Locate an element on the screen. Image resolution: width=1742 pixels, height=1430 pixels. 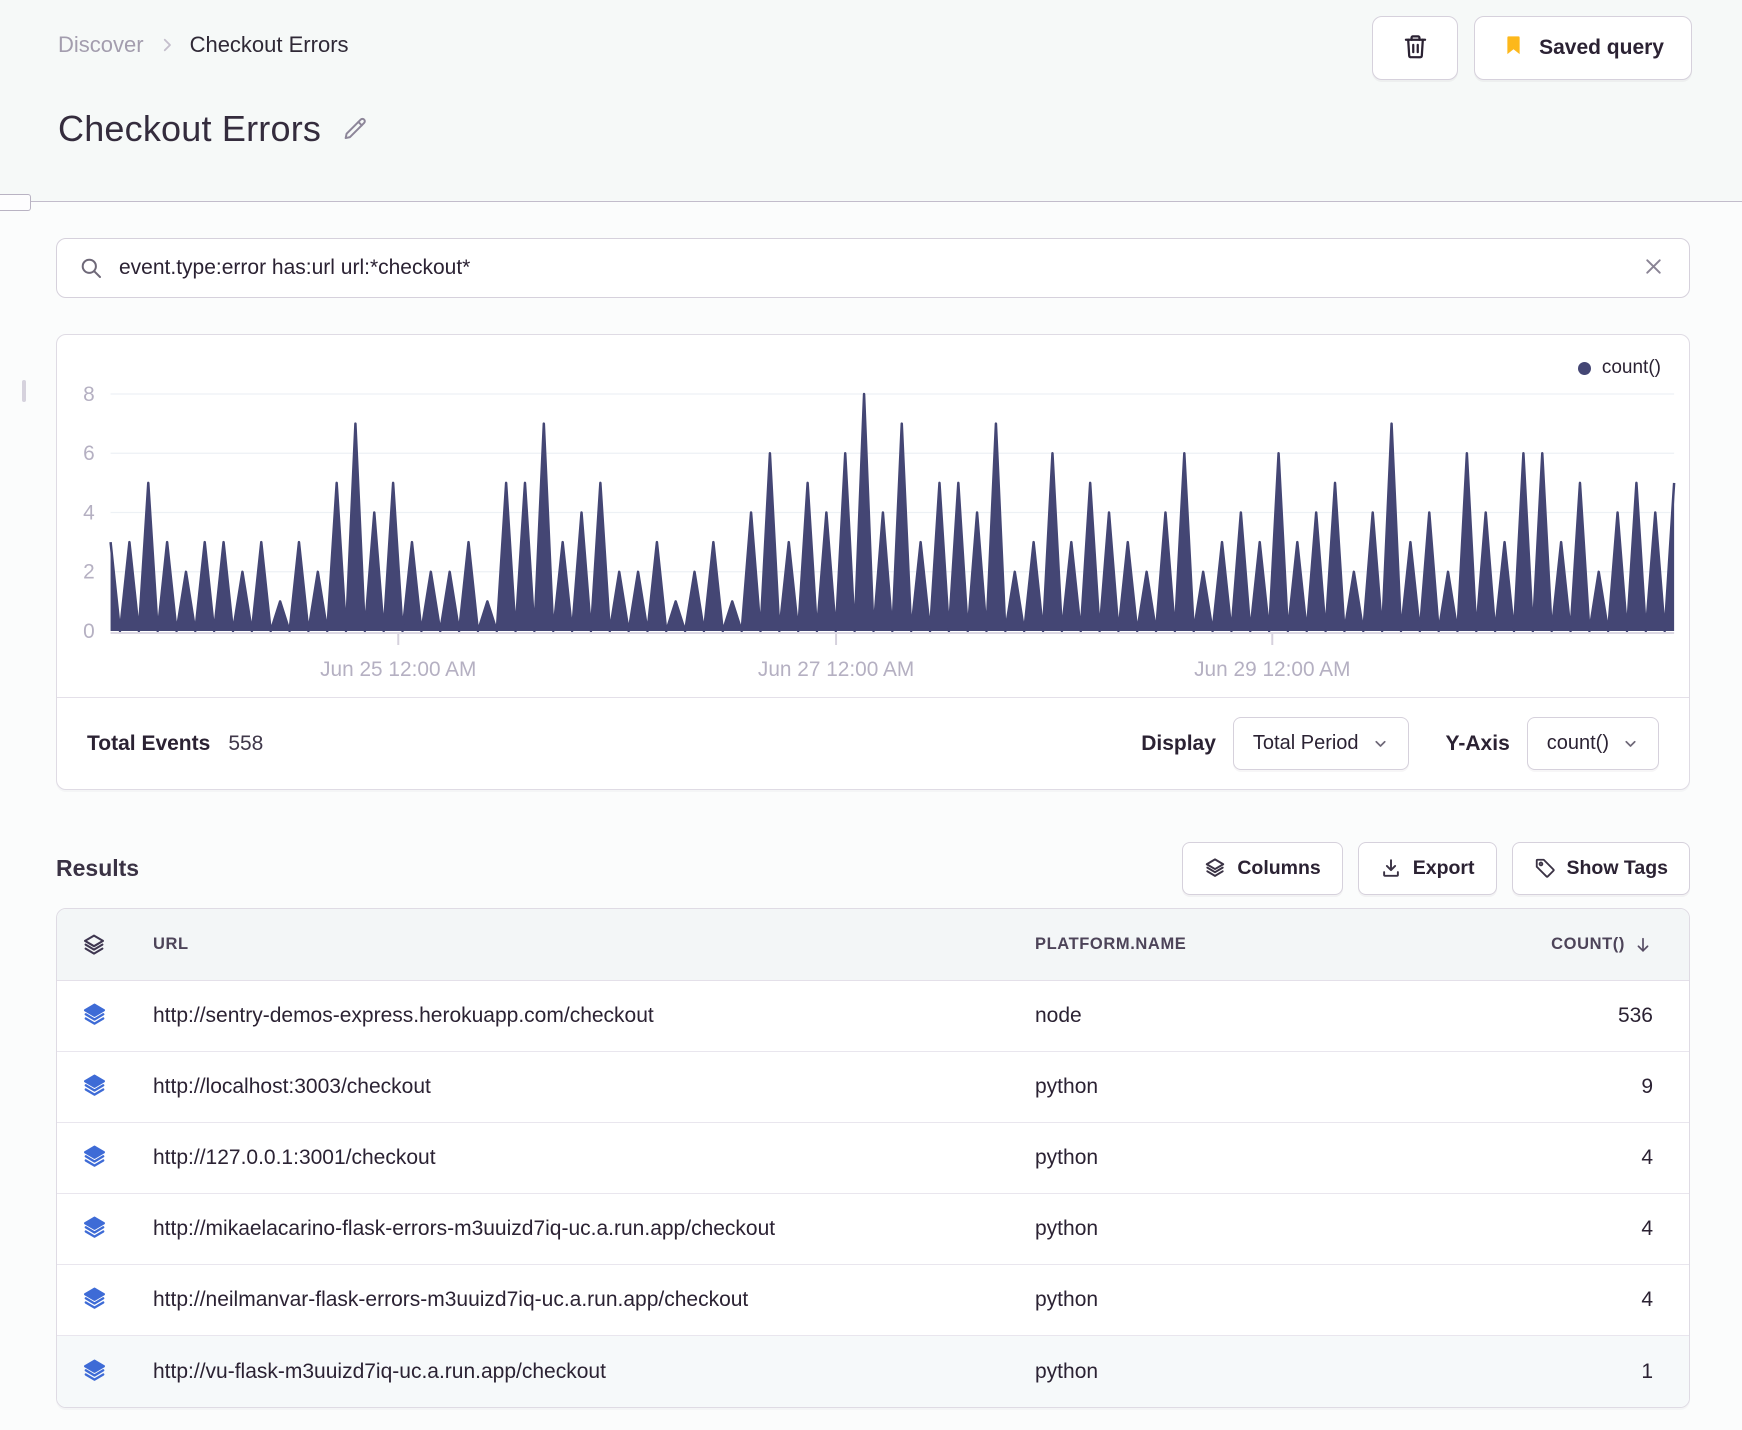
clear-search-button is located at coordinates (1653, 268).